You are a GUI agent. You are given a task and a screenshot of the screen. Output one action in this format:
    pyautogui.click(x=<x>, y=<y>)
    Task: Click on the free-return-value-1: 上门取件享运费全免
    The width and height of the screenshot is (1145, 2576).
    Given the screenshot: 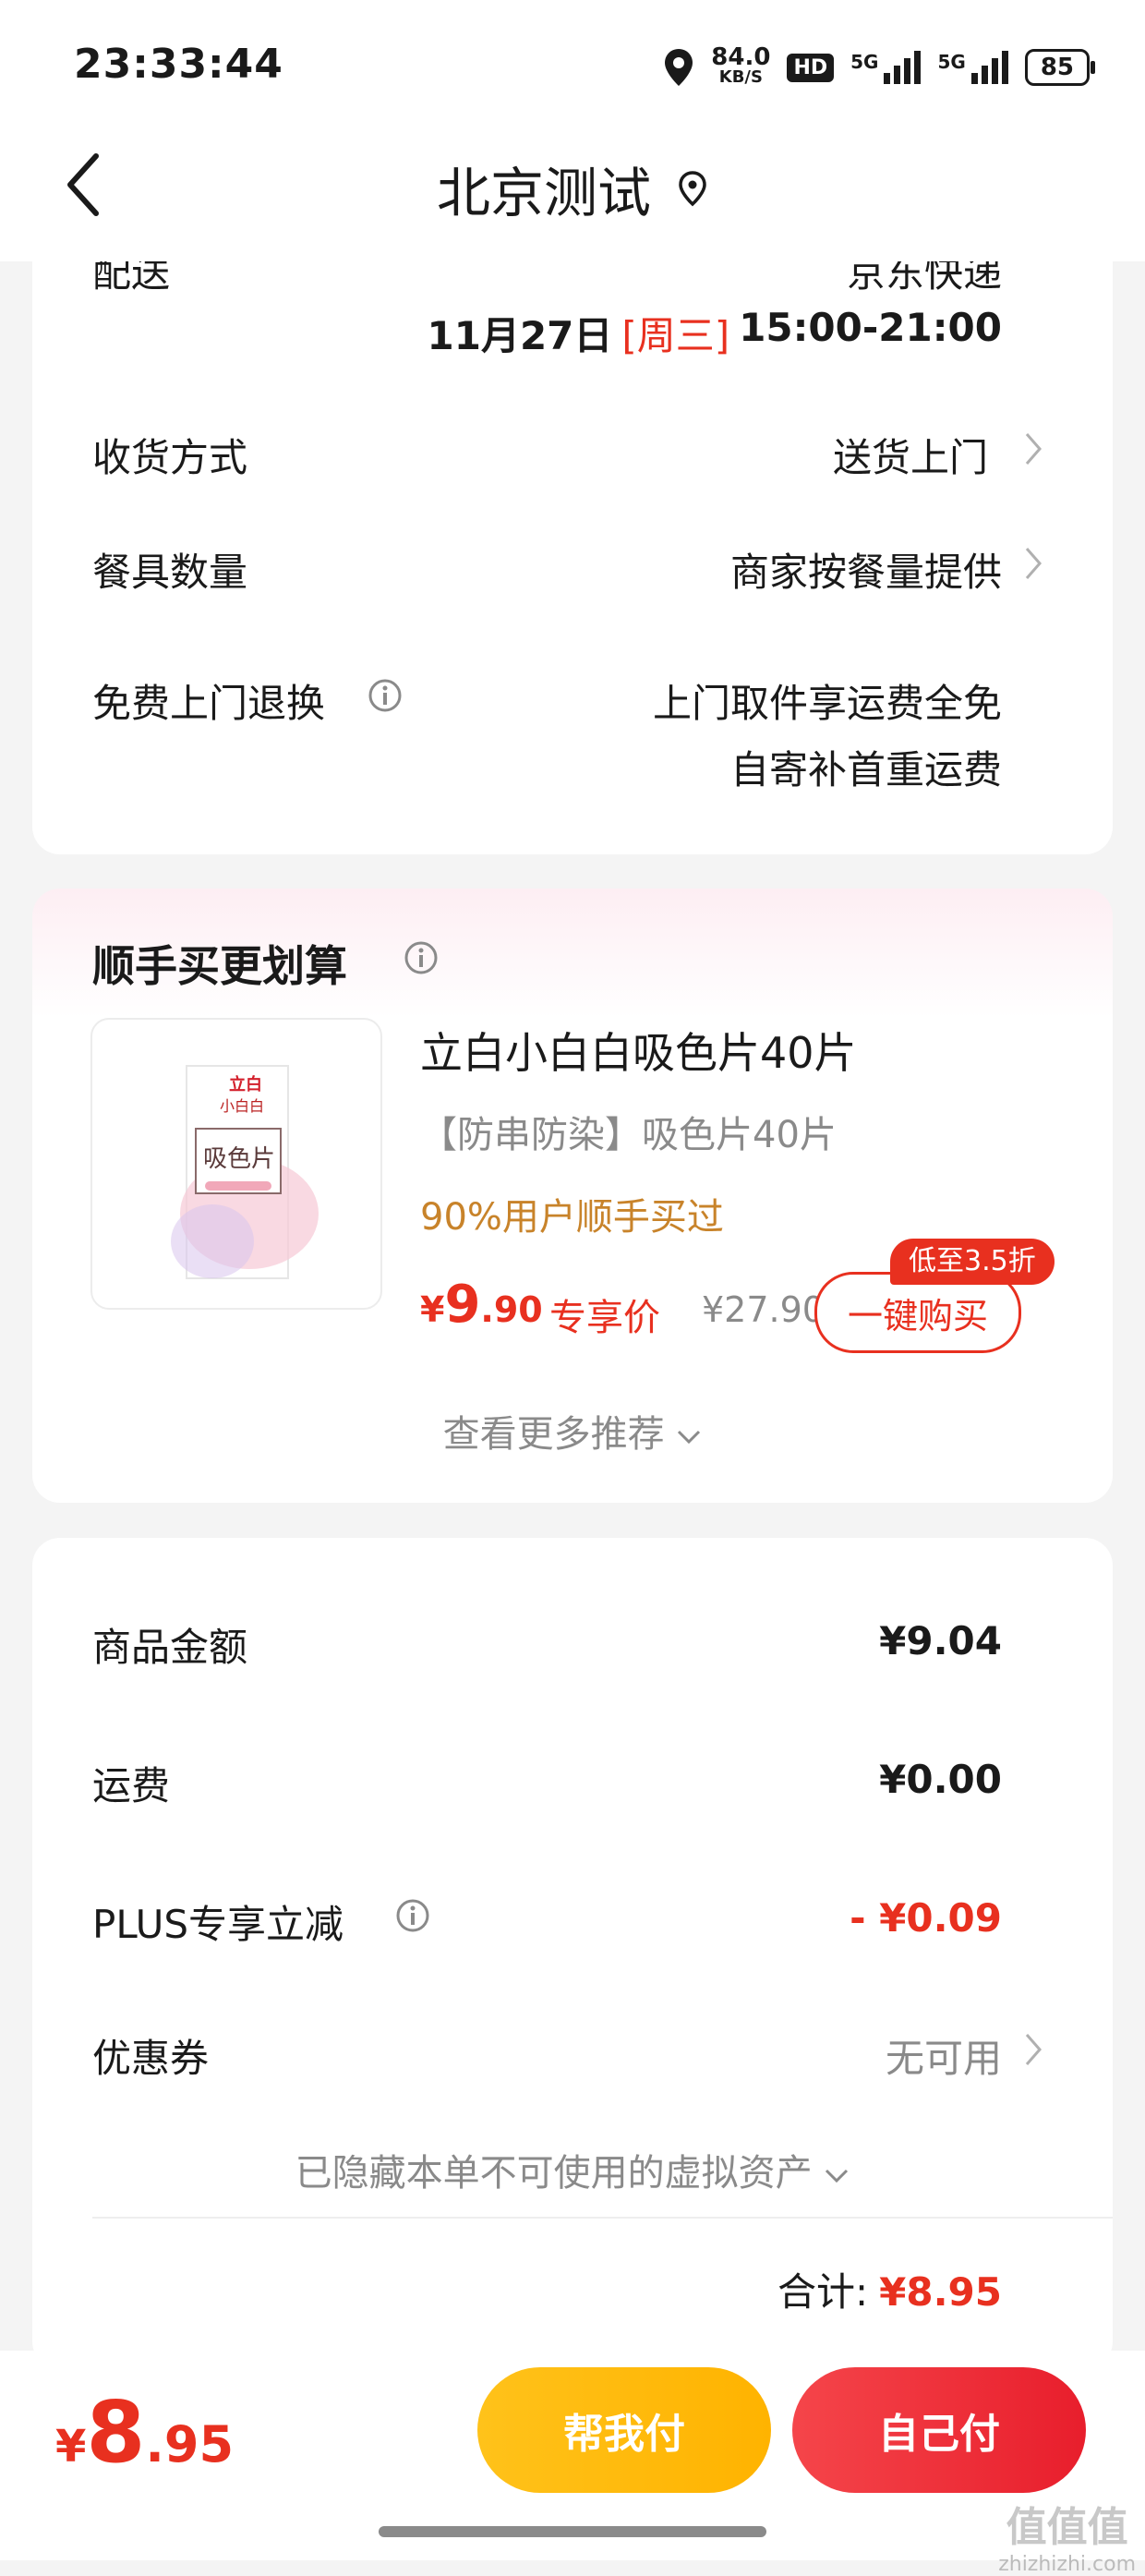 What is the action you would take?
    pyautogui.click(x=827, y=703)
    